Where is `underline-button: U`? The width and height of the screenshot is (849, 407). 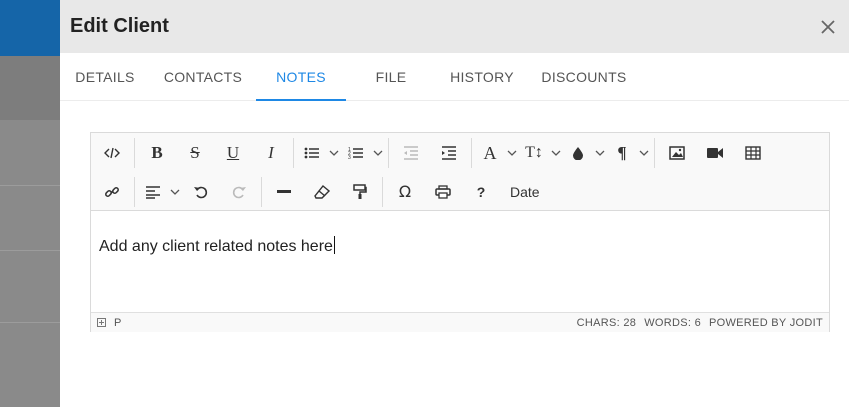
underline-button: U is located at coordinates (233, 153).